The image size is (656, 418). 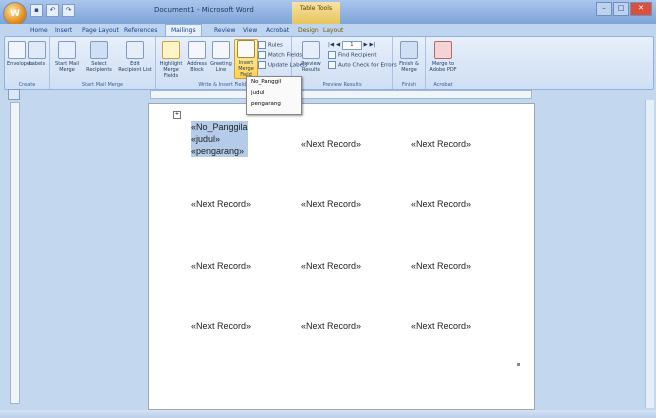 What do you see at coordinates (308, 30) in the screenshot?
I see `tab-design: Design` at bounding box center [308, 30].